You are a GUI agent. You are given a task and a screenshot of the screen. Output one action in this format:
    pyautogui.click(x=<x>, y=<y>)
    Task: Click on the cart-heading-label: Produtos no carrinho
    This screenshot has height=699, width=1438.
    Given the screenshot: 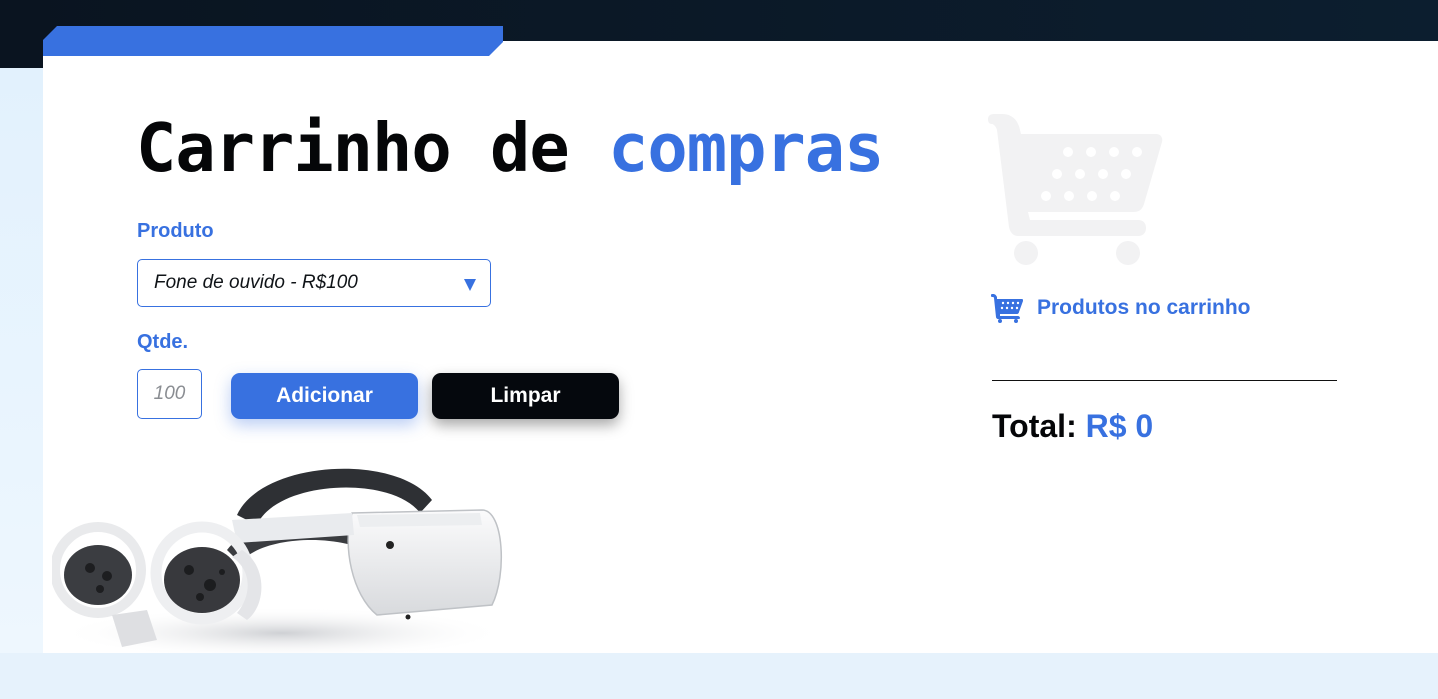 What is the action you would take?
    pyautogui.click(x=1144, y=307)
    